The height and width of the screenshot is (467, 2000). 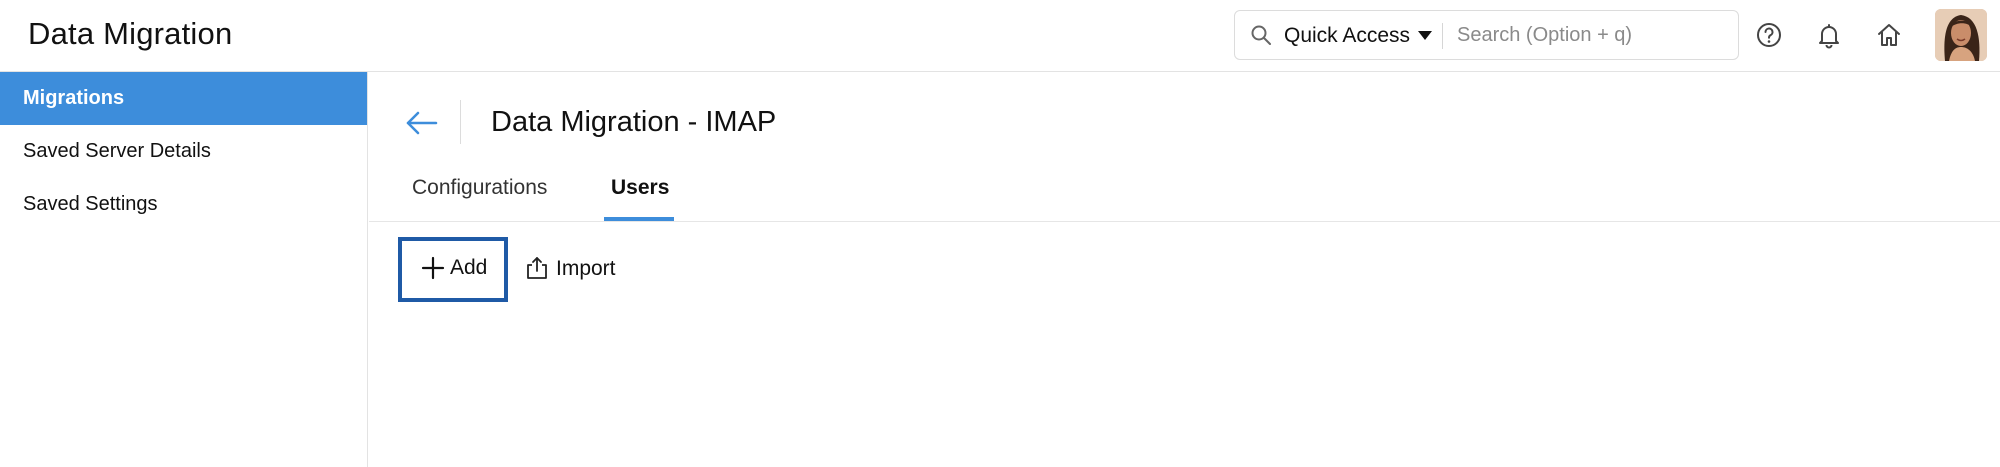 I want to click on sidebar-item-saved-server-details: Saved Server Details, so click(x=183, y=151).